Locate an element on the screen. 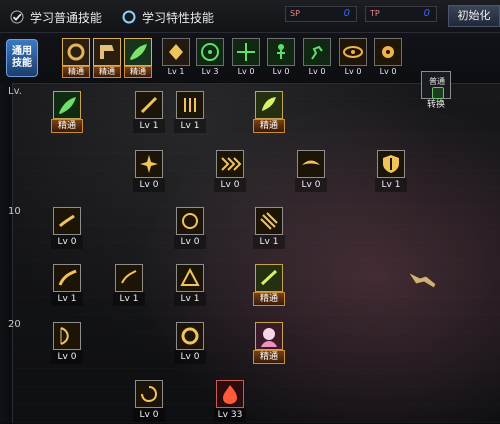  swing-icon is located at coordinates (67, 278).